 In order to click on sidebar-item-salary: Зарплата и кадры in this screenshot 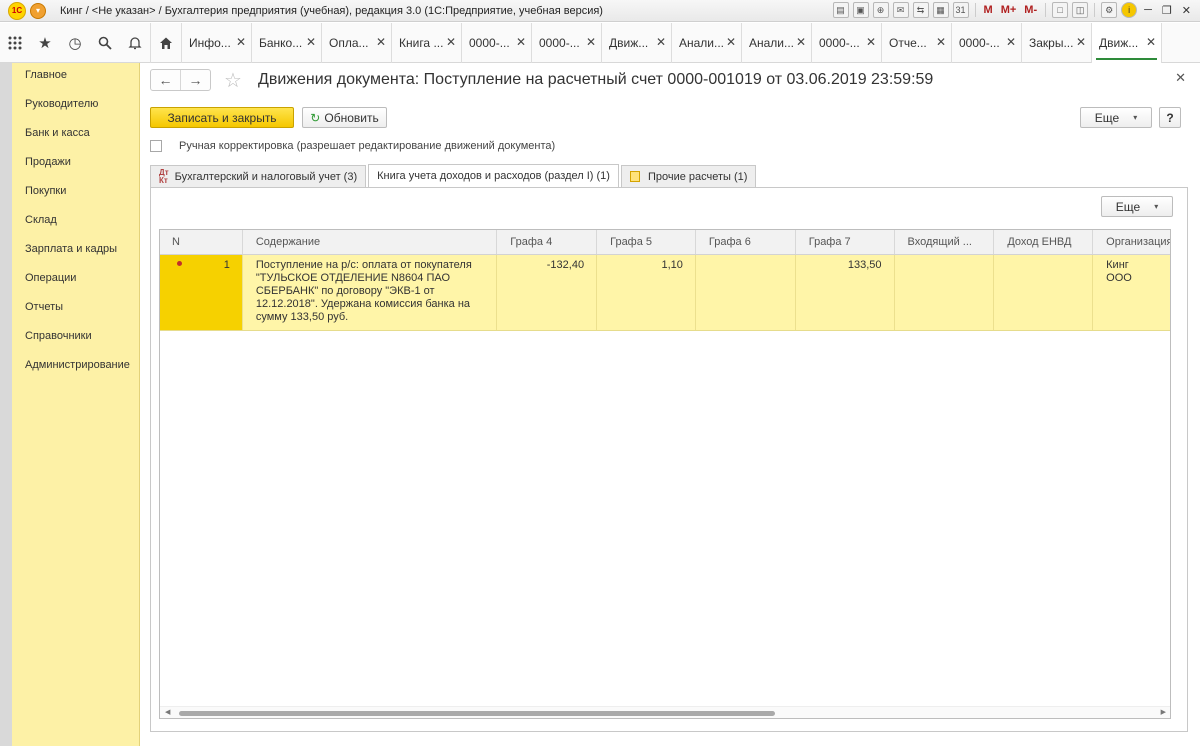, I will do `click(75, 248)`.